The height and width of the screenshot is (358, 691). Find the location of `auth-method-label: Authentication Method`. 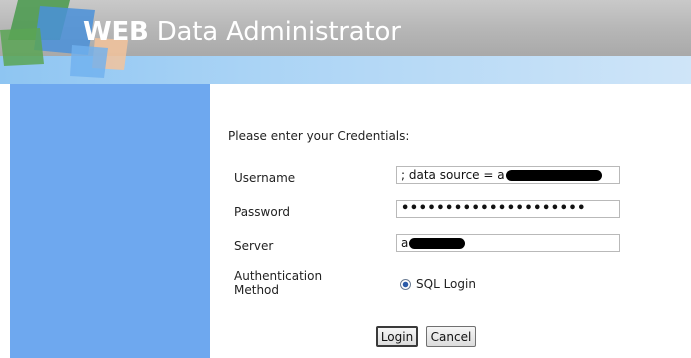

auth-method-label: Authentication Method is located at coordinates (278, 283).